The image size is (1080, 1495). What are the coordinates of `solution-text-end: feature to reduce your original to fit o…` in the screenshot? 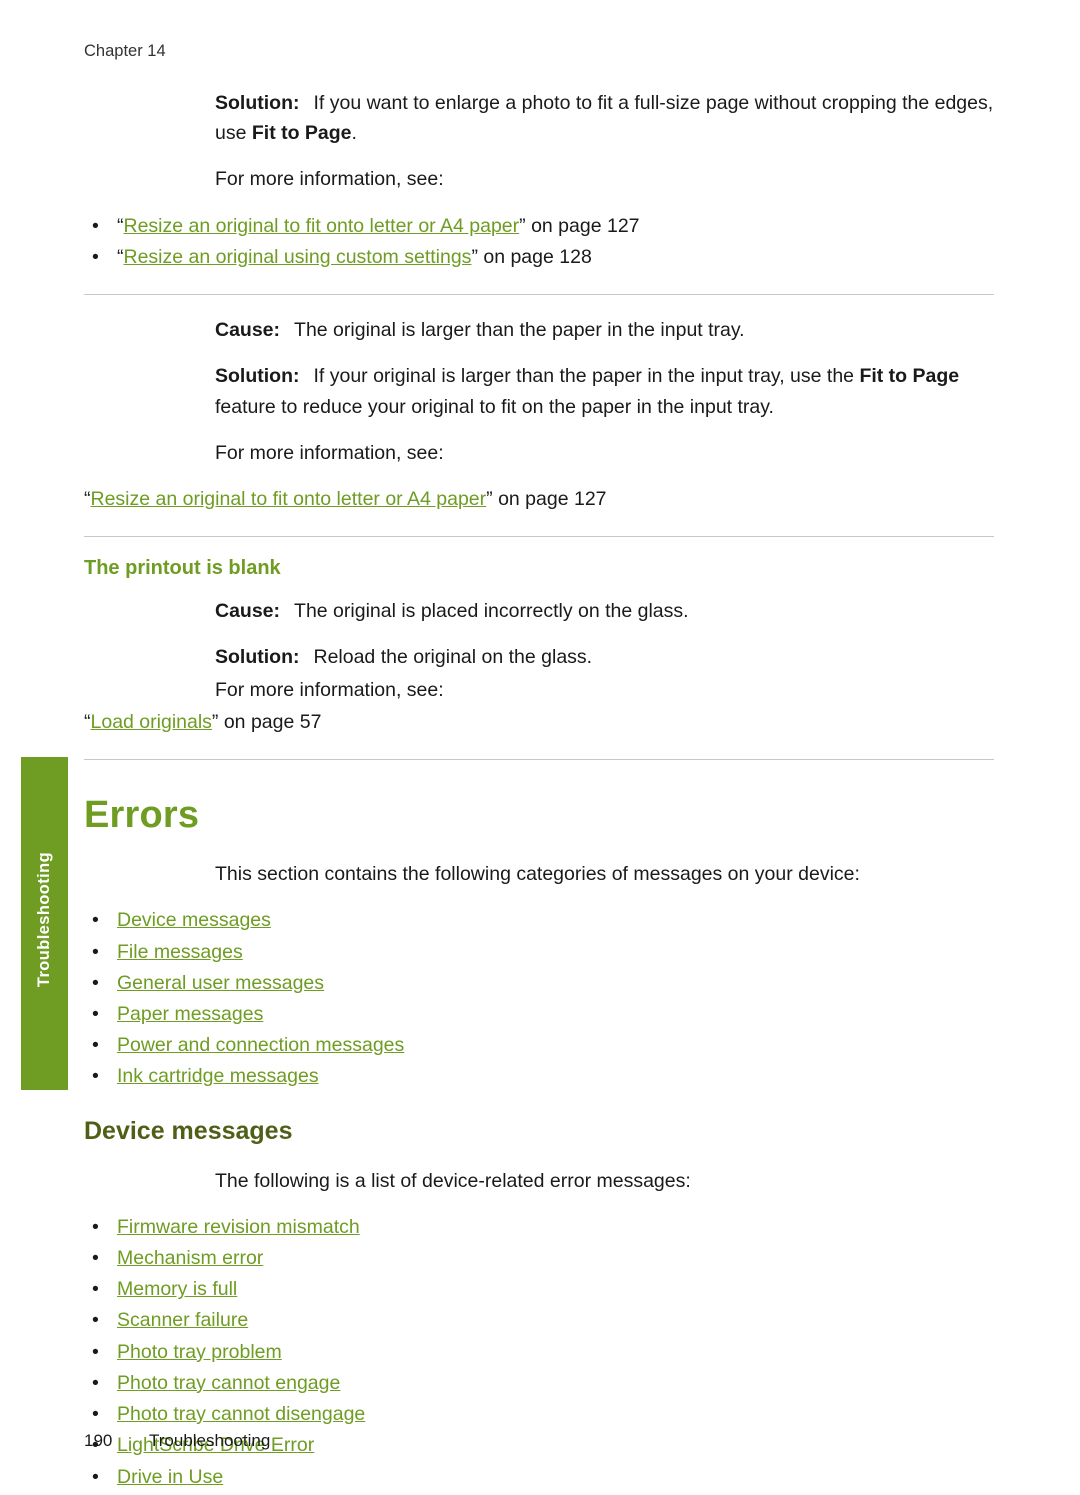 It's located at (494, 406).